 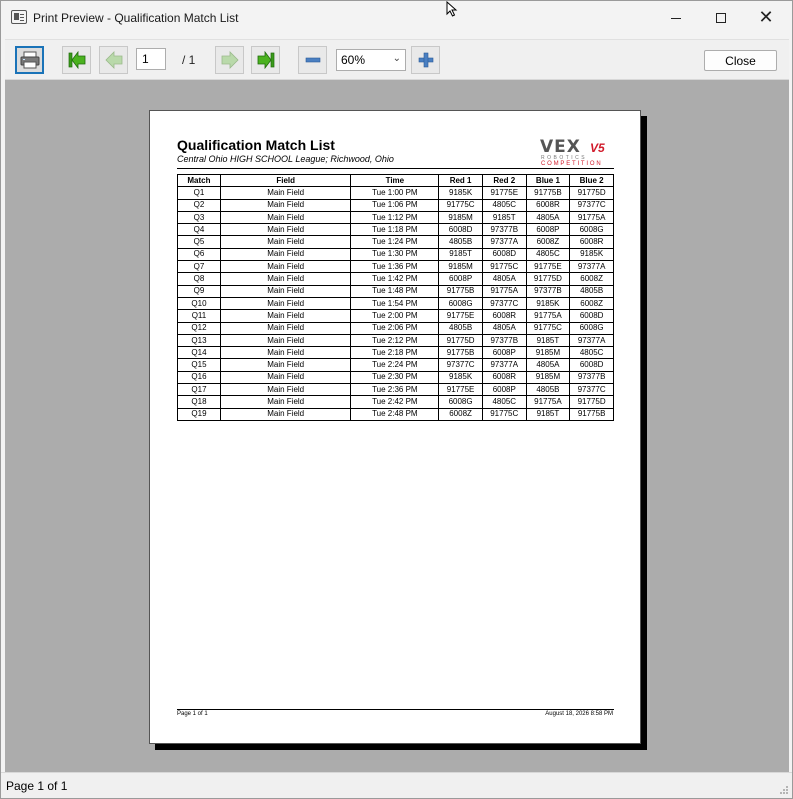 What do you see at coordinates (199, 316) in the screenshot?
I see `table-cell: Q11` at bounding box center [199, 316].